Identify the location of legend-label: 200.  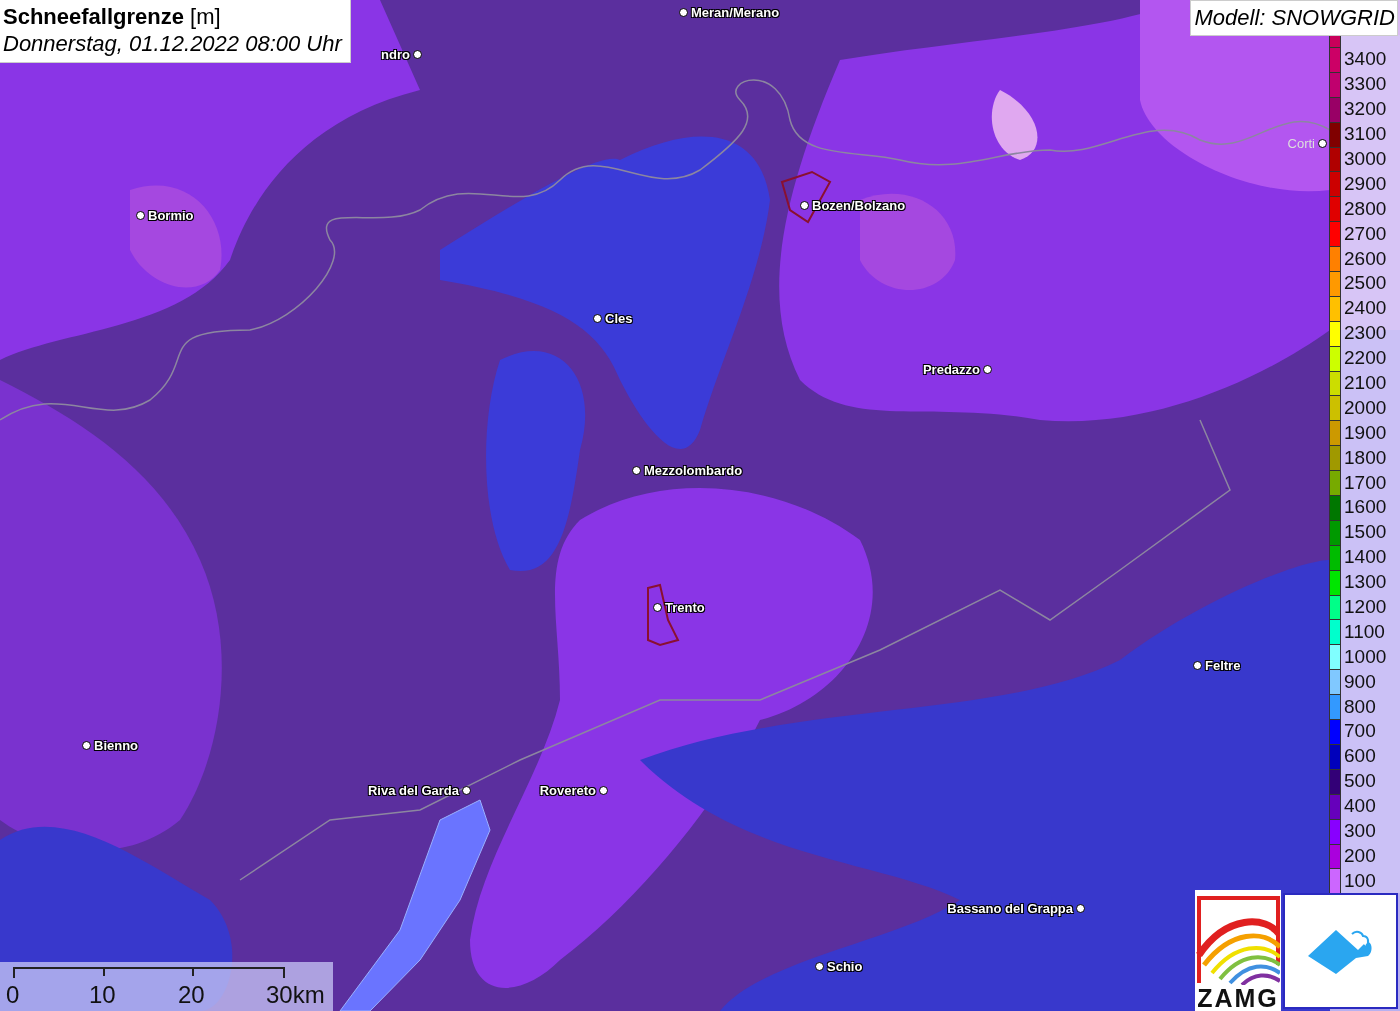
(1360, 855).